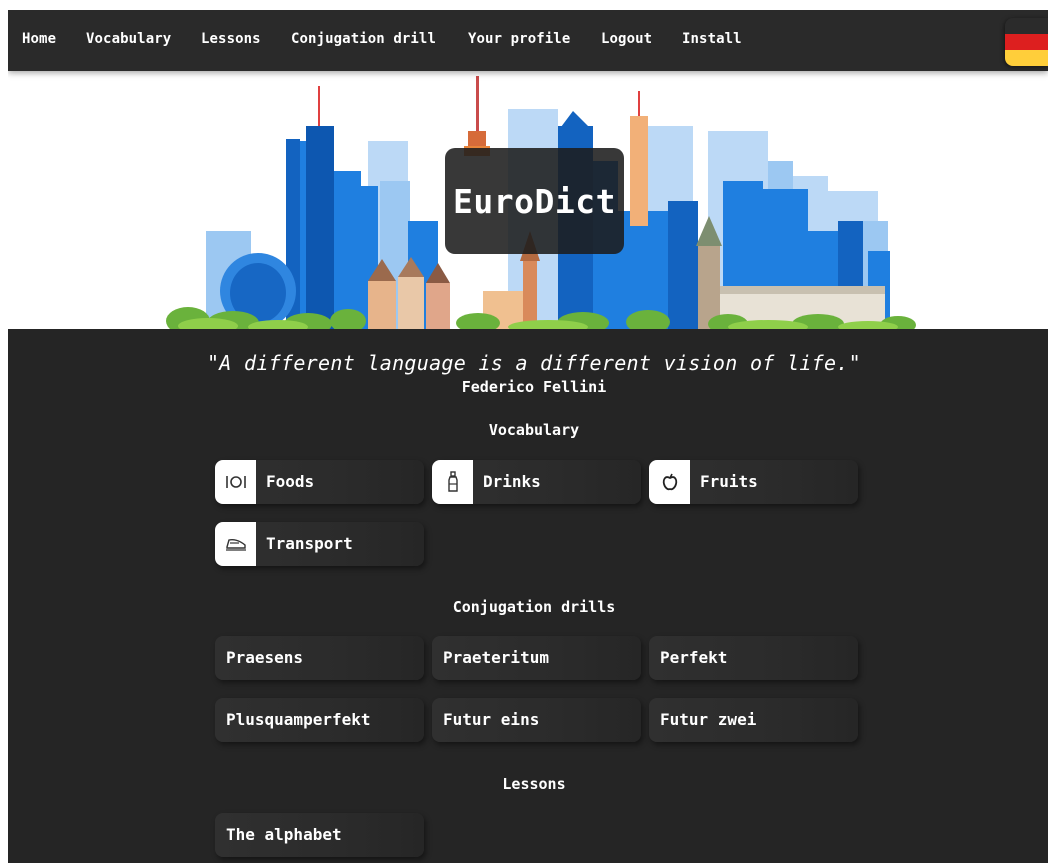  Describe the element at coordinates (512, 481) in the screenshot. I see `vocab-card-label: Drinks` at that location.